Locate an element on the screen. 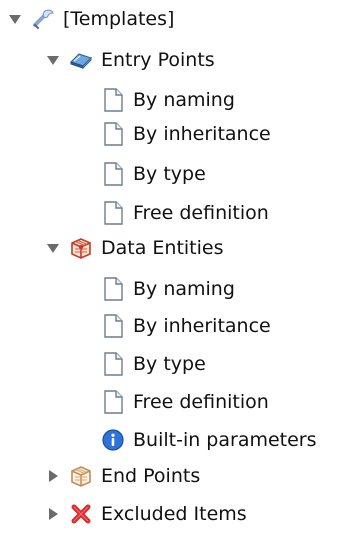  tree-node-data-entities: Data Entities is located at coordinates (135, 248).